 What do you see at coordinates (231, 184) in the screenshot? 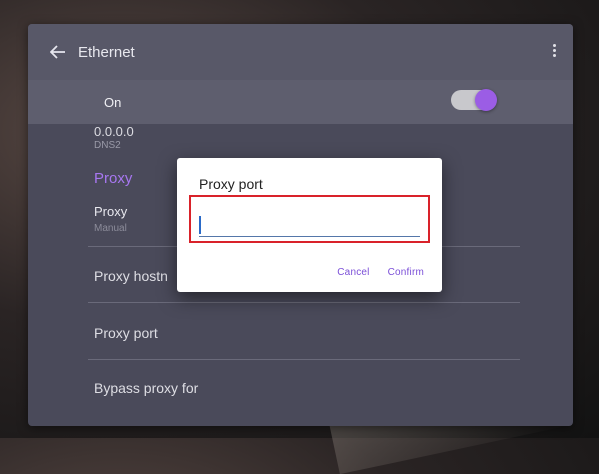
I see `dialog-title: Proxy port` at bounding box center [231, 184].